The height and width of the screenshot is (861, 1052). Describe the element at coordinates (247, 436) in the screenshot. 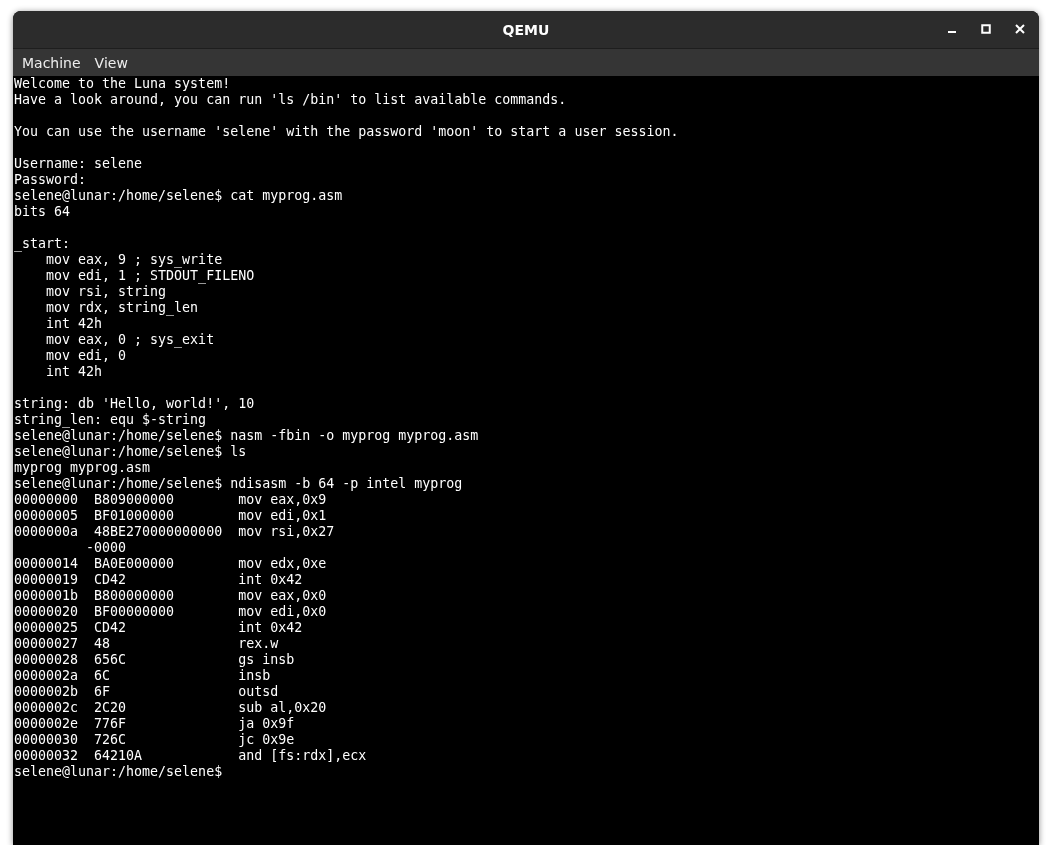

I see `terminal-line: selene@lunar:/home/selene$ nasm -fbin -o myprog myprog.asm` at that location.